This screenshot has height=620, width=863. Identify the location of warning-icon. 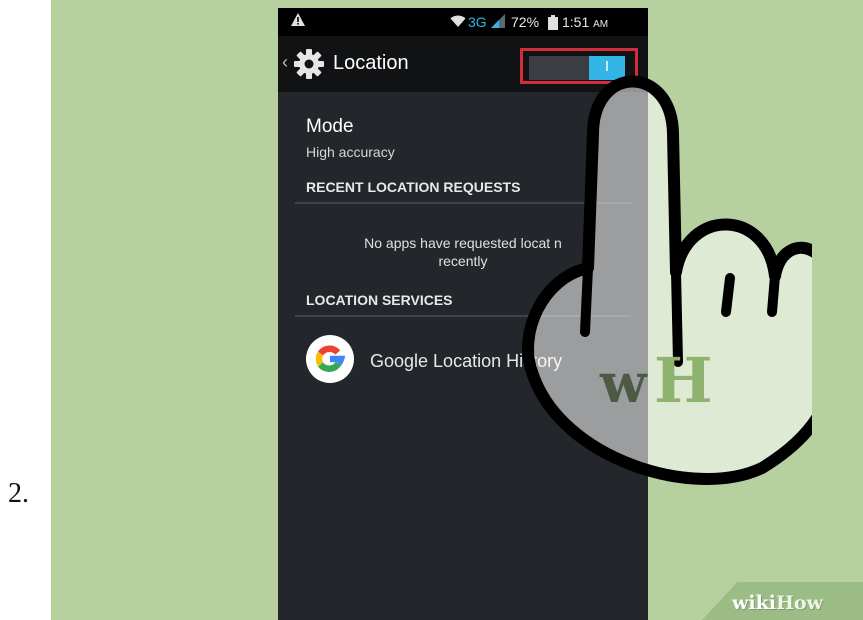
(298, 19).